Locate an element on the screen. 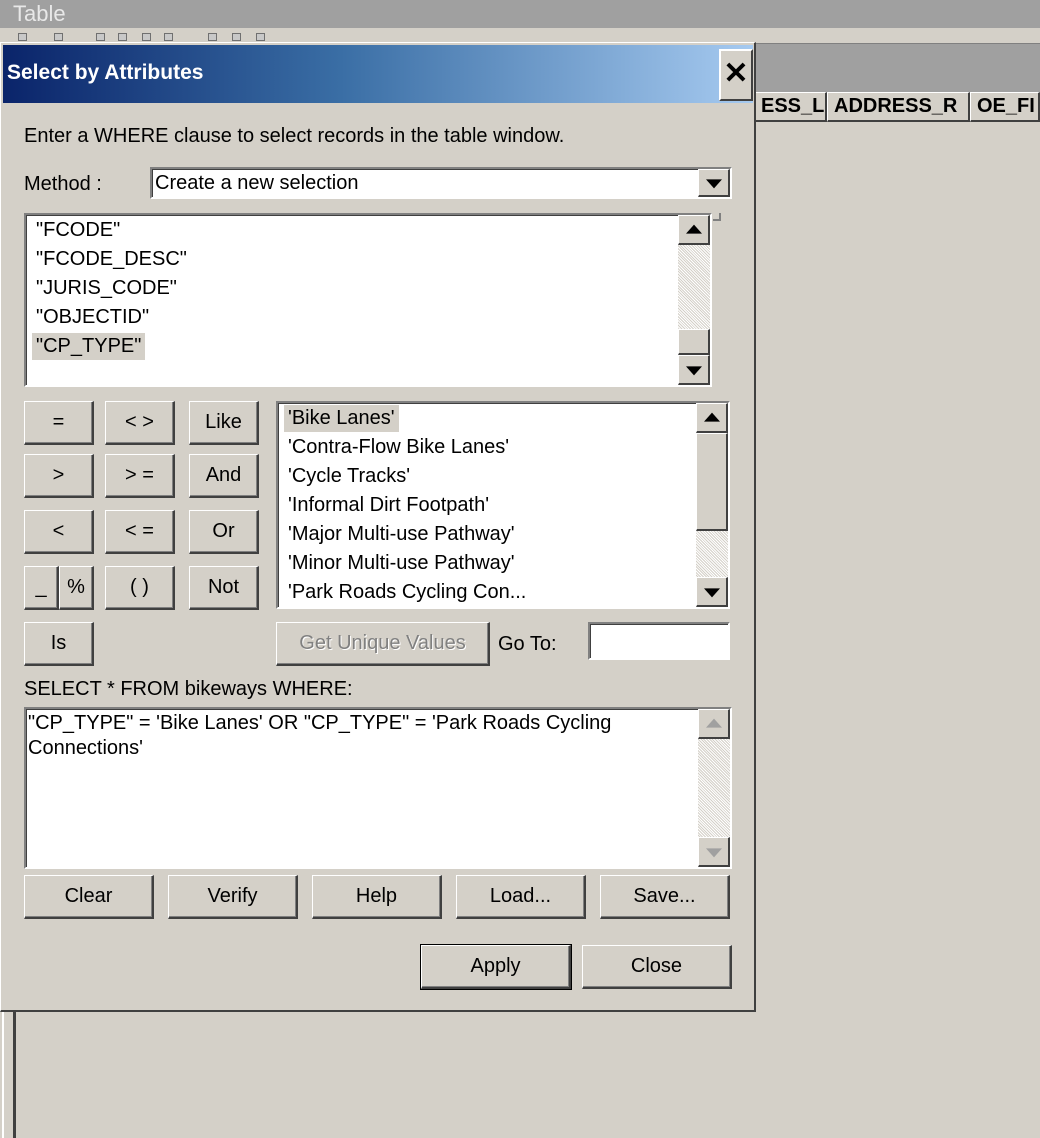 The image size is (1040, 1138). table-window-edge is located at coordinates (9, 1074).